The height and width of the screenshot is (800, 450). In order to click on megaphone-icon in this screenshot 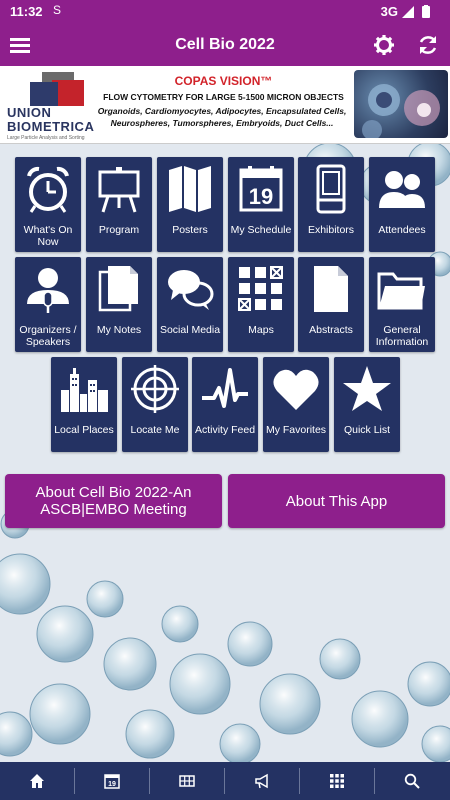, I will do `click(261, 781)`.